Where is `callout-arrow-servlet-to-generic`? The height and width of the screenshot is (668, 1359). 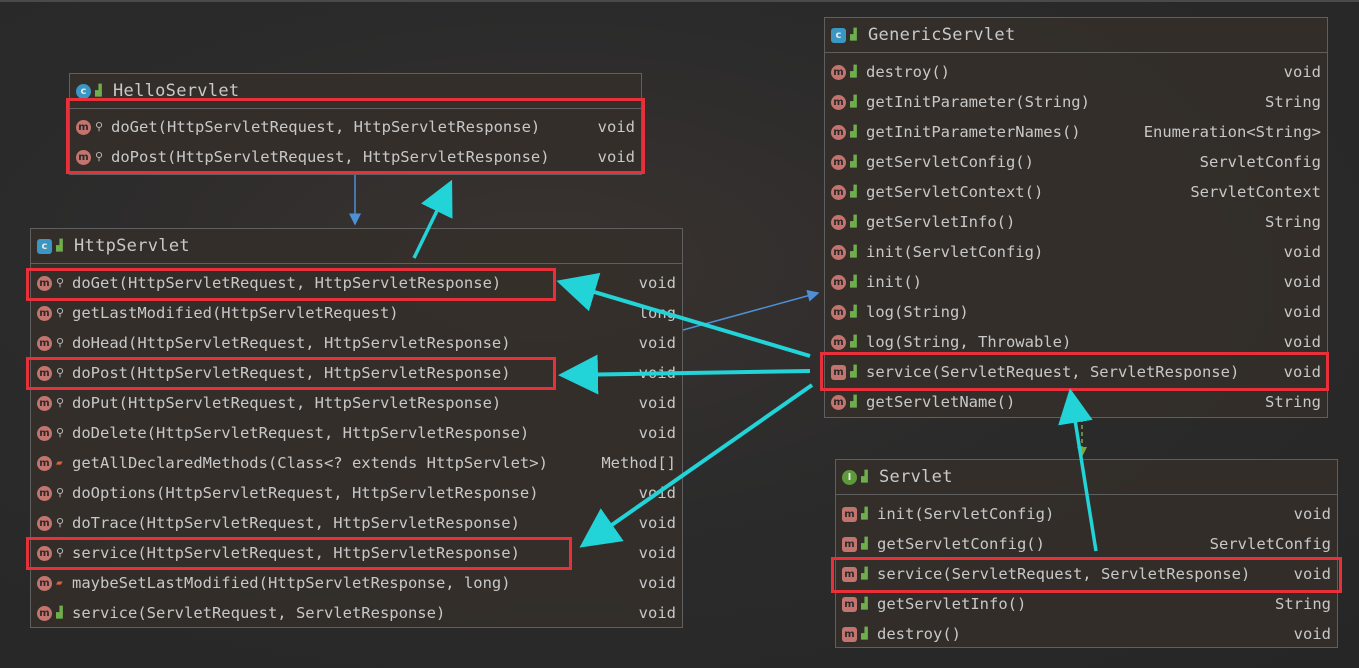 callout-arrow-servlet-to-generic is located at coordinates (1078, 470).